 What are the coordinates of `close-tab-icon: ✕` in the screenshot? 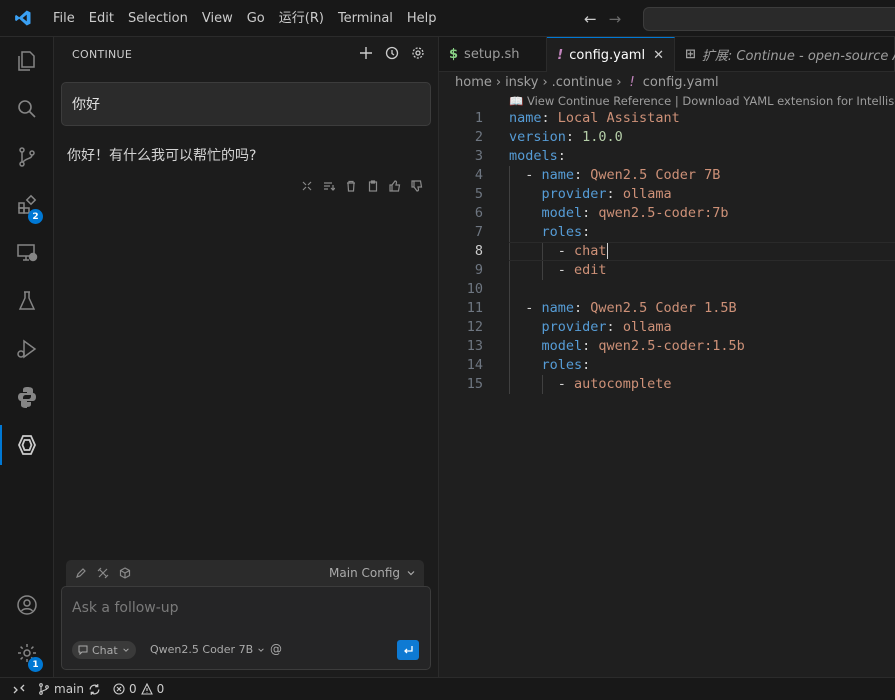 It's located at (658, 55).